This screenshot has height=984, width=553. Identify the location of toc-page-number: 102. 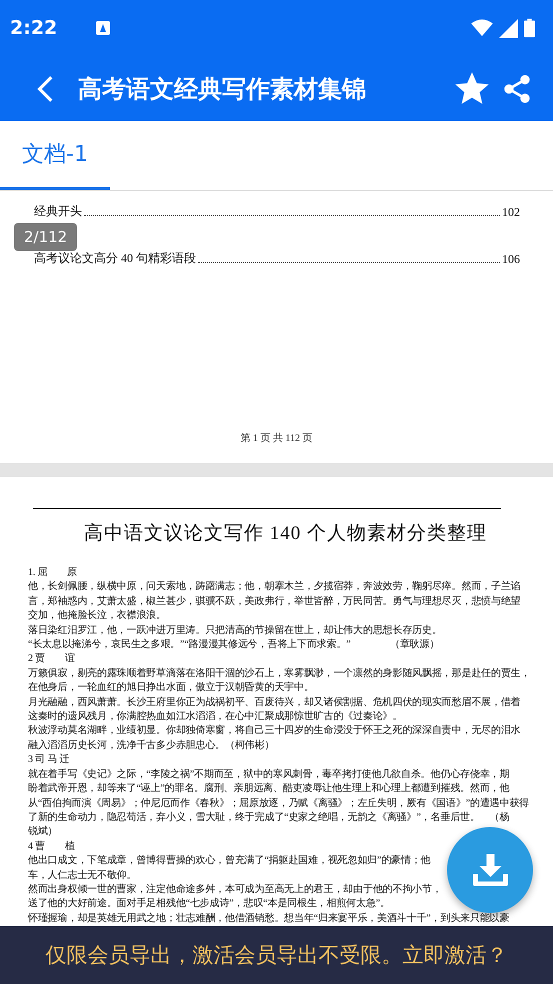
(511, 212).